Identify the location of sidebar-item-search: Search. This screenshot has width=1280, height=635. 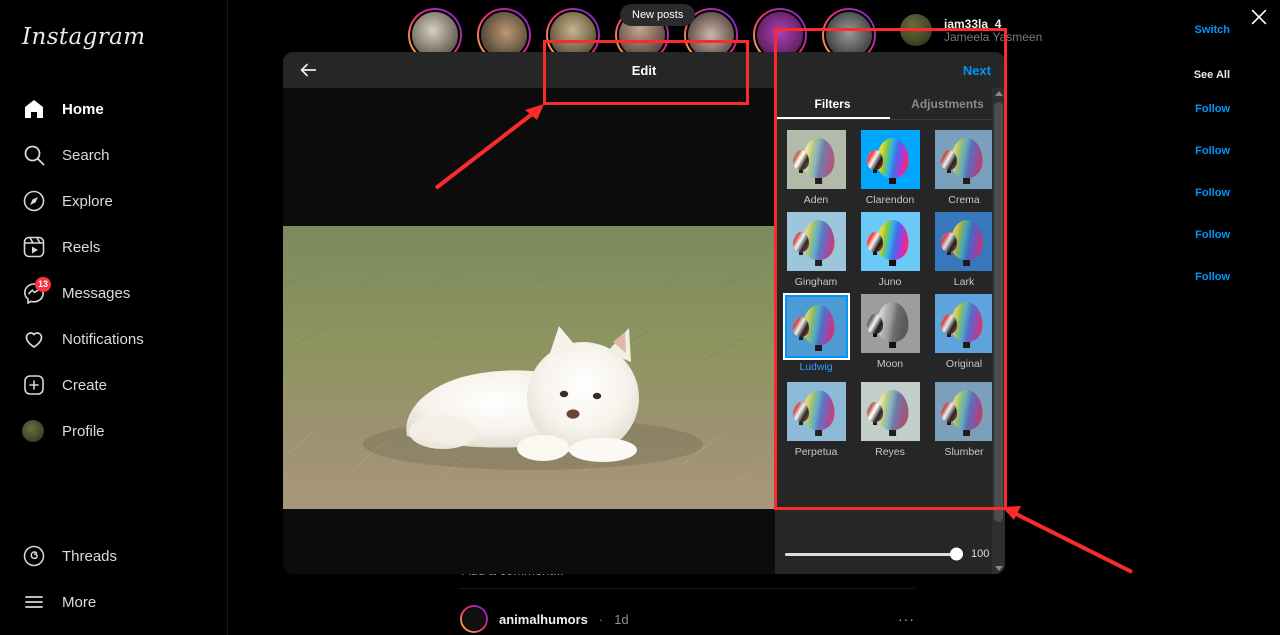
(113, 155).